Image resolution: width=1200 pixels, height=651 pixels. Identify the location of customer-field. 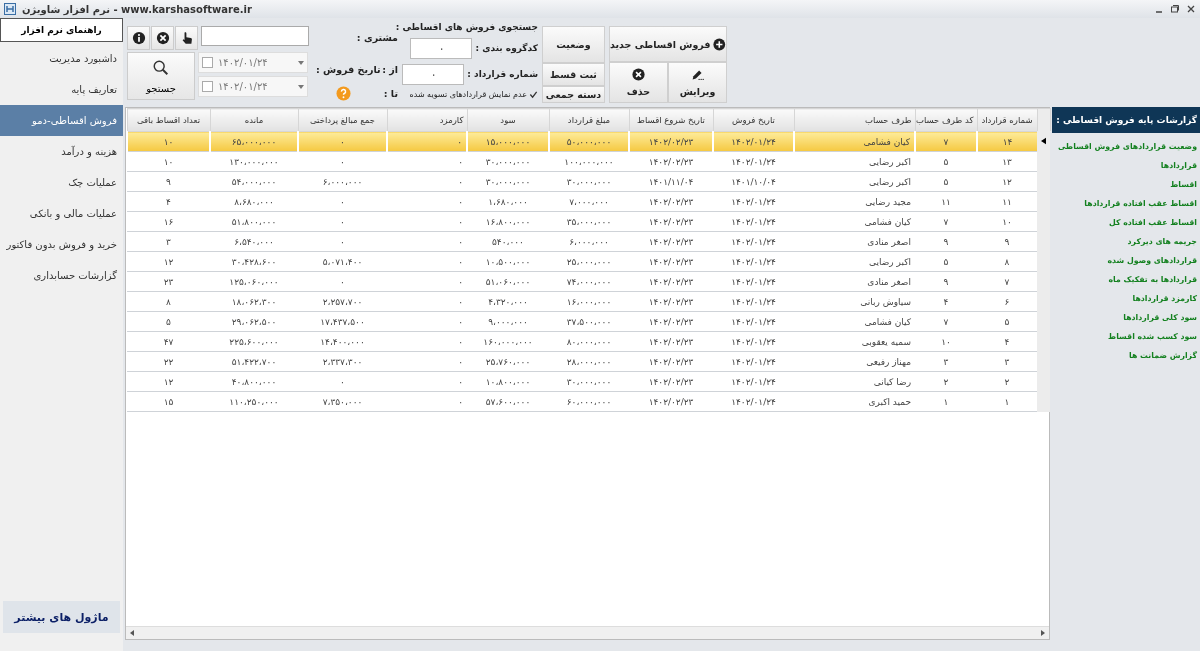
(255, 36).